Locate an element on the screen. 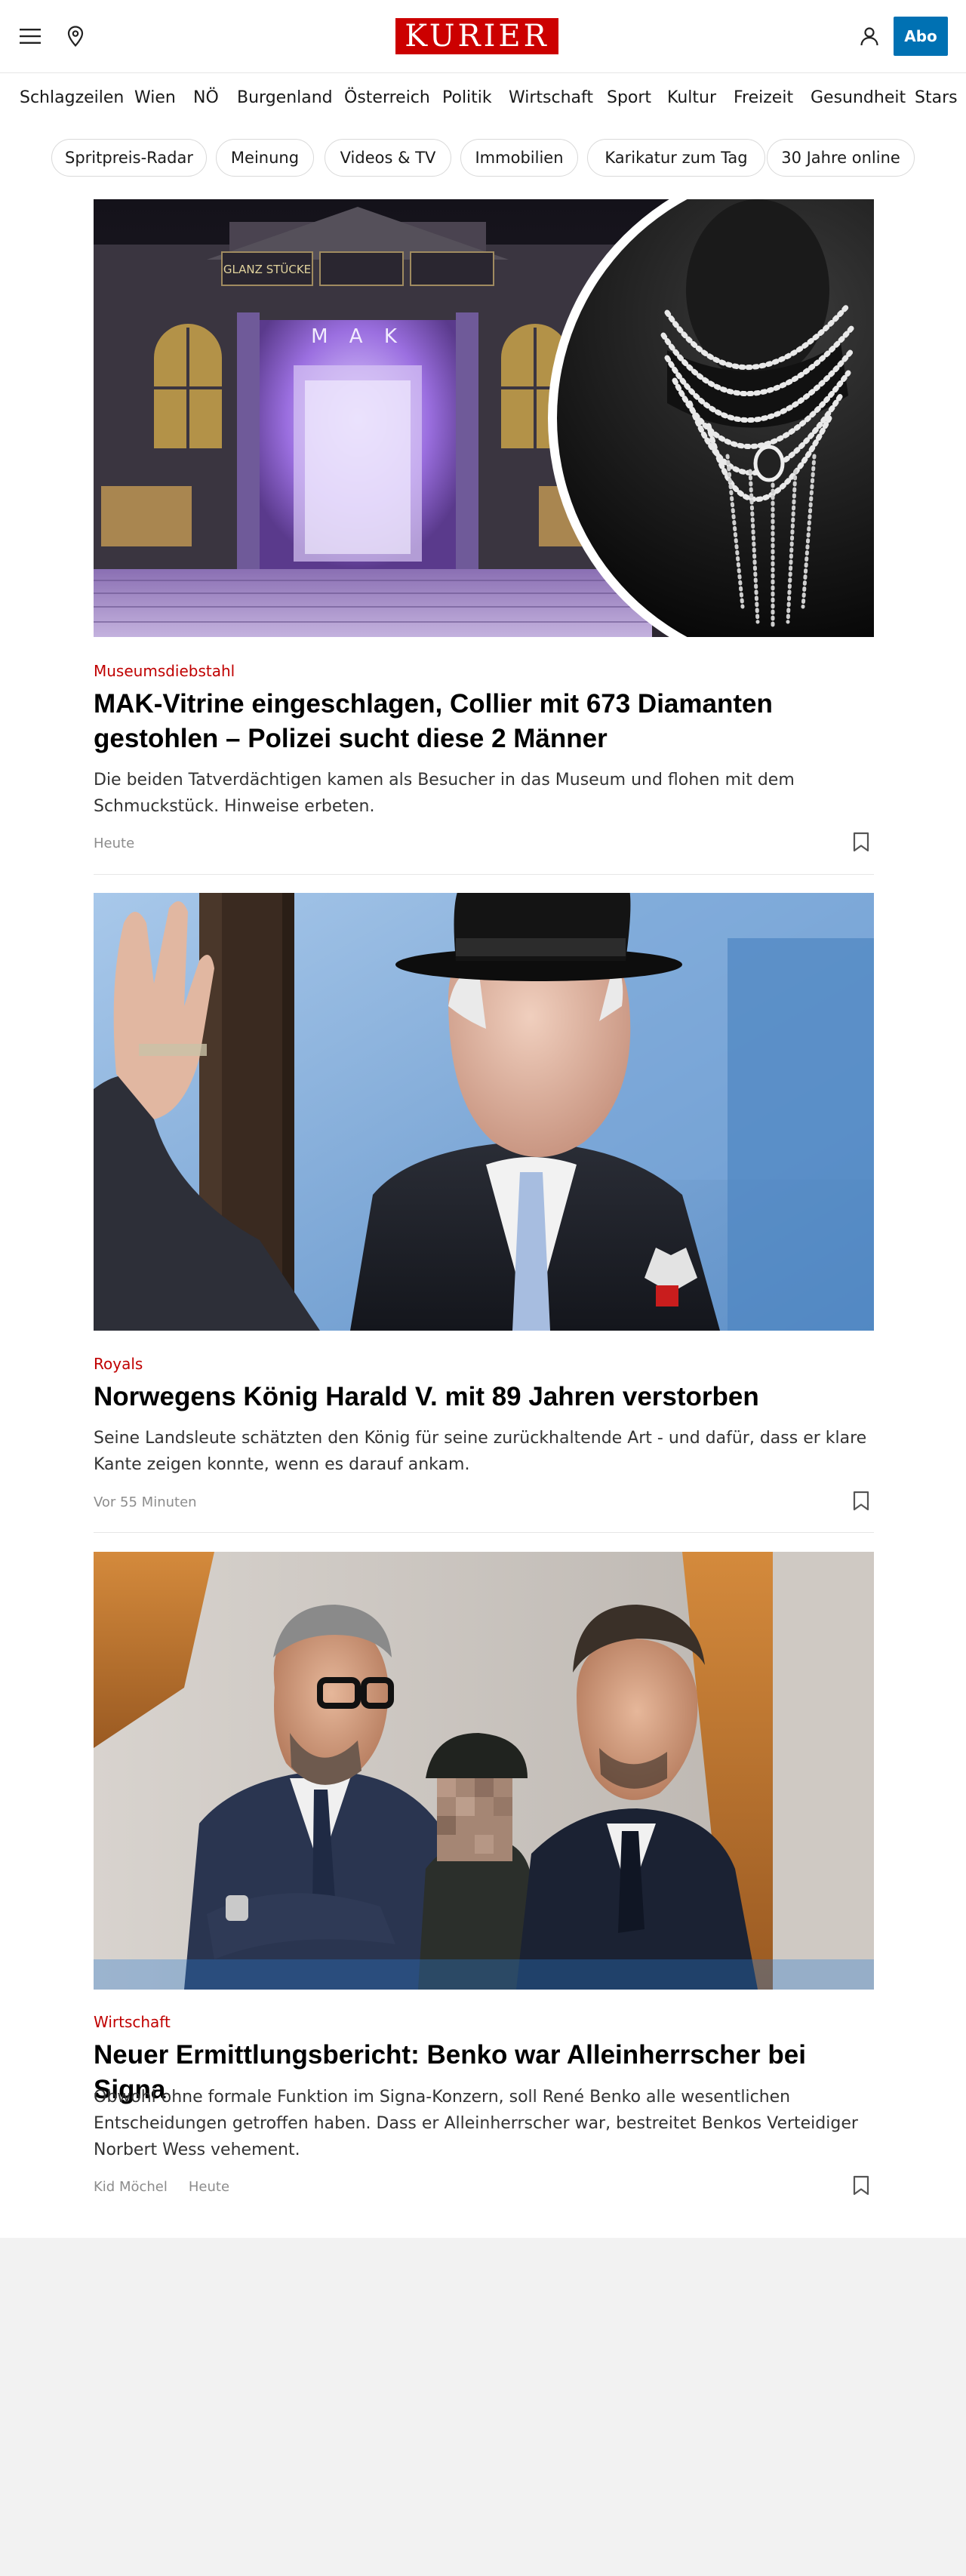 This screenshot has height=2576, width=966. image-banner-text: GLANZ STÜCKE is located at coordinates (267, 269).